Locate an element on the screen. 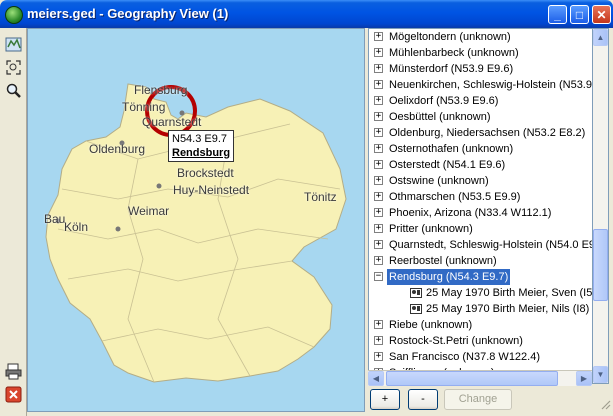 This screenshot has width=613, height=416. tree-place-row: + San Francisco (N37.8 W122.4) is located at coordinates (480, 357).